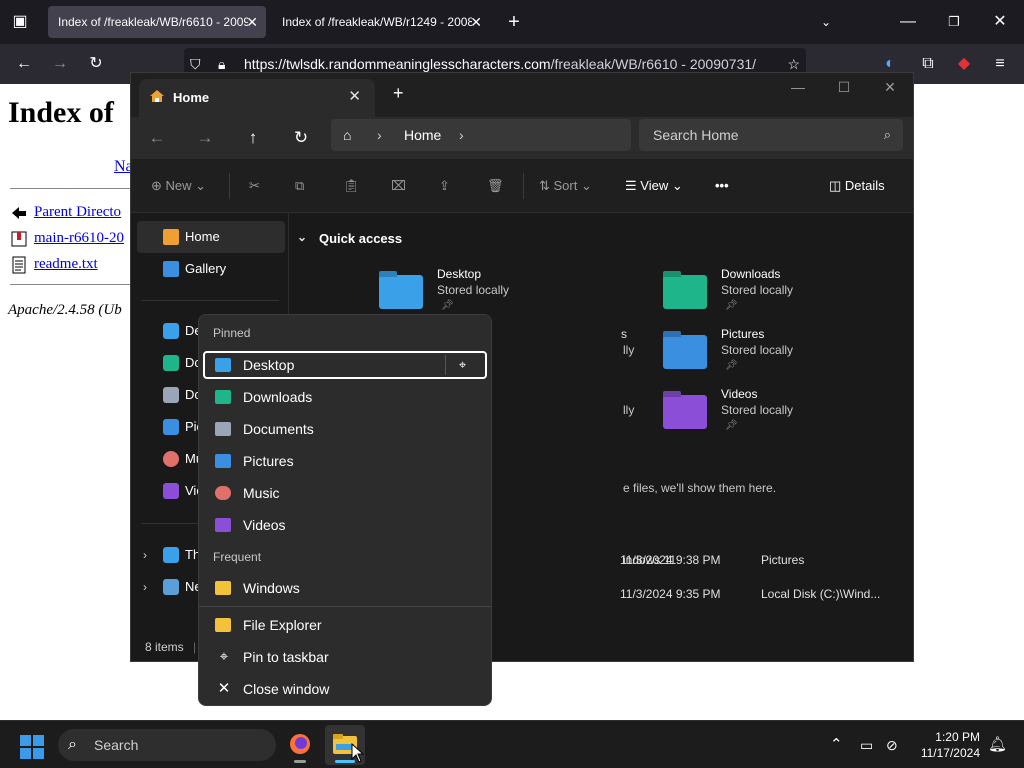 The height and width of the screenshot is (768, 1024). Describe the element at coordinates (345, 525) in the screenshot. I see `jump-item-videos: Videos` at that location.